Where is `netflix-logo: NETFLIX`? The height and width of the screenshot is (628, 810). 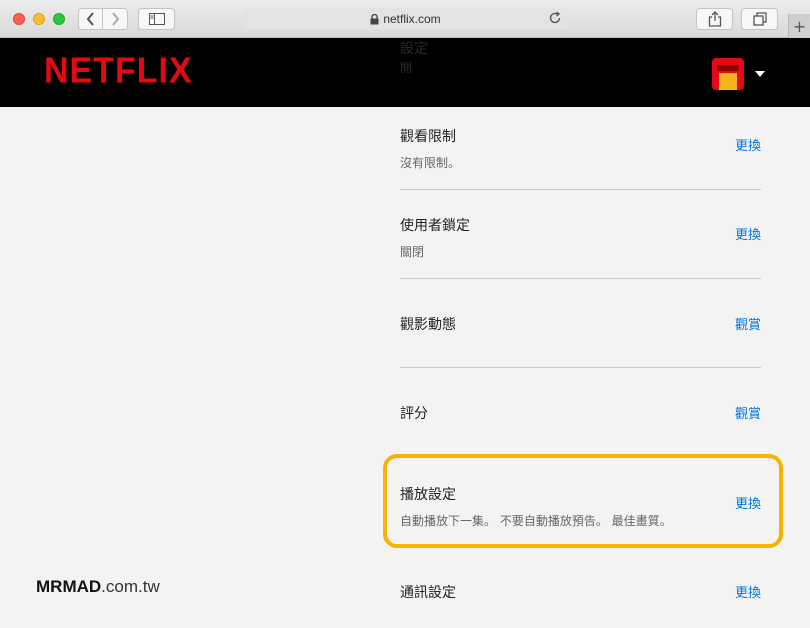
netflix-logo: NETFLIX is located at coordinates (118, 71).